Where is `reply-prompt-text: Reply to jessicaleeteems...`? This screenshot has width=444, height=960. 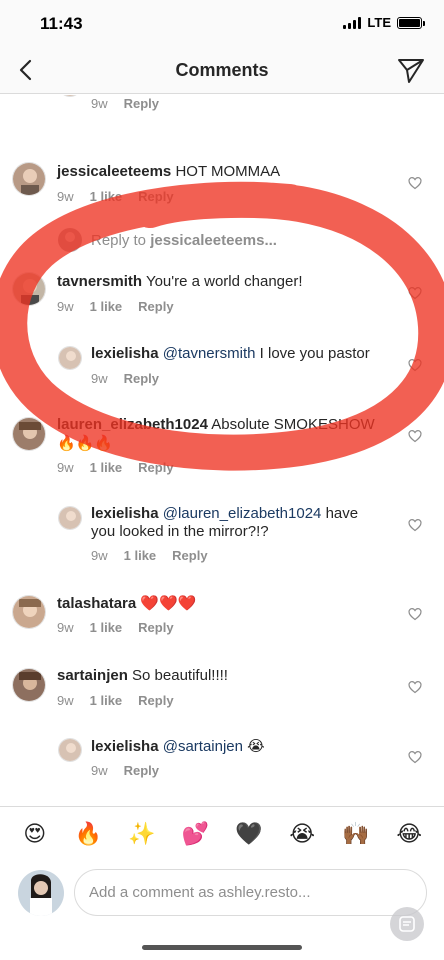 reply-prompt-text: Reply to jessicaleeteems... is located at coordinates (184, 240).